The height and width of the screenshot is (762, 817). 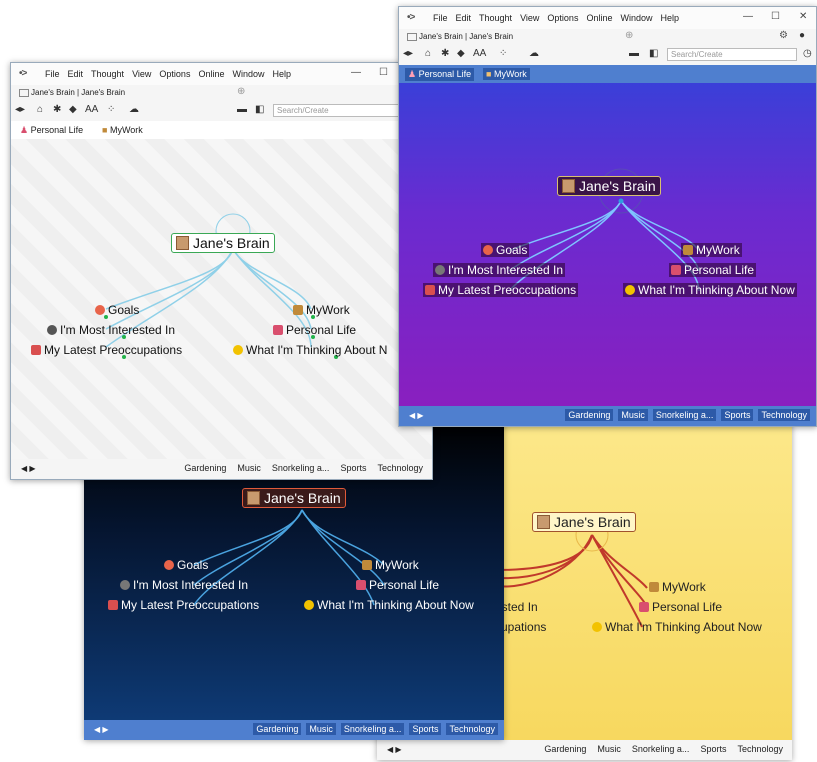 What do you see at coordinates (802, 35) in the screenshot?
I see `user-icon: ●` at bounding box center [802, 35].